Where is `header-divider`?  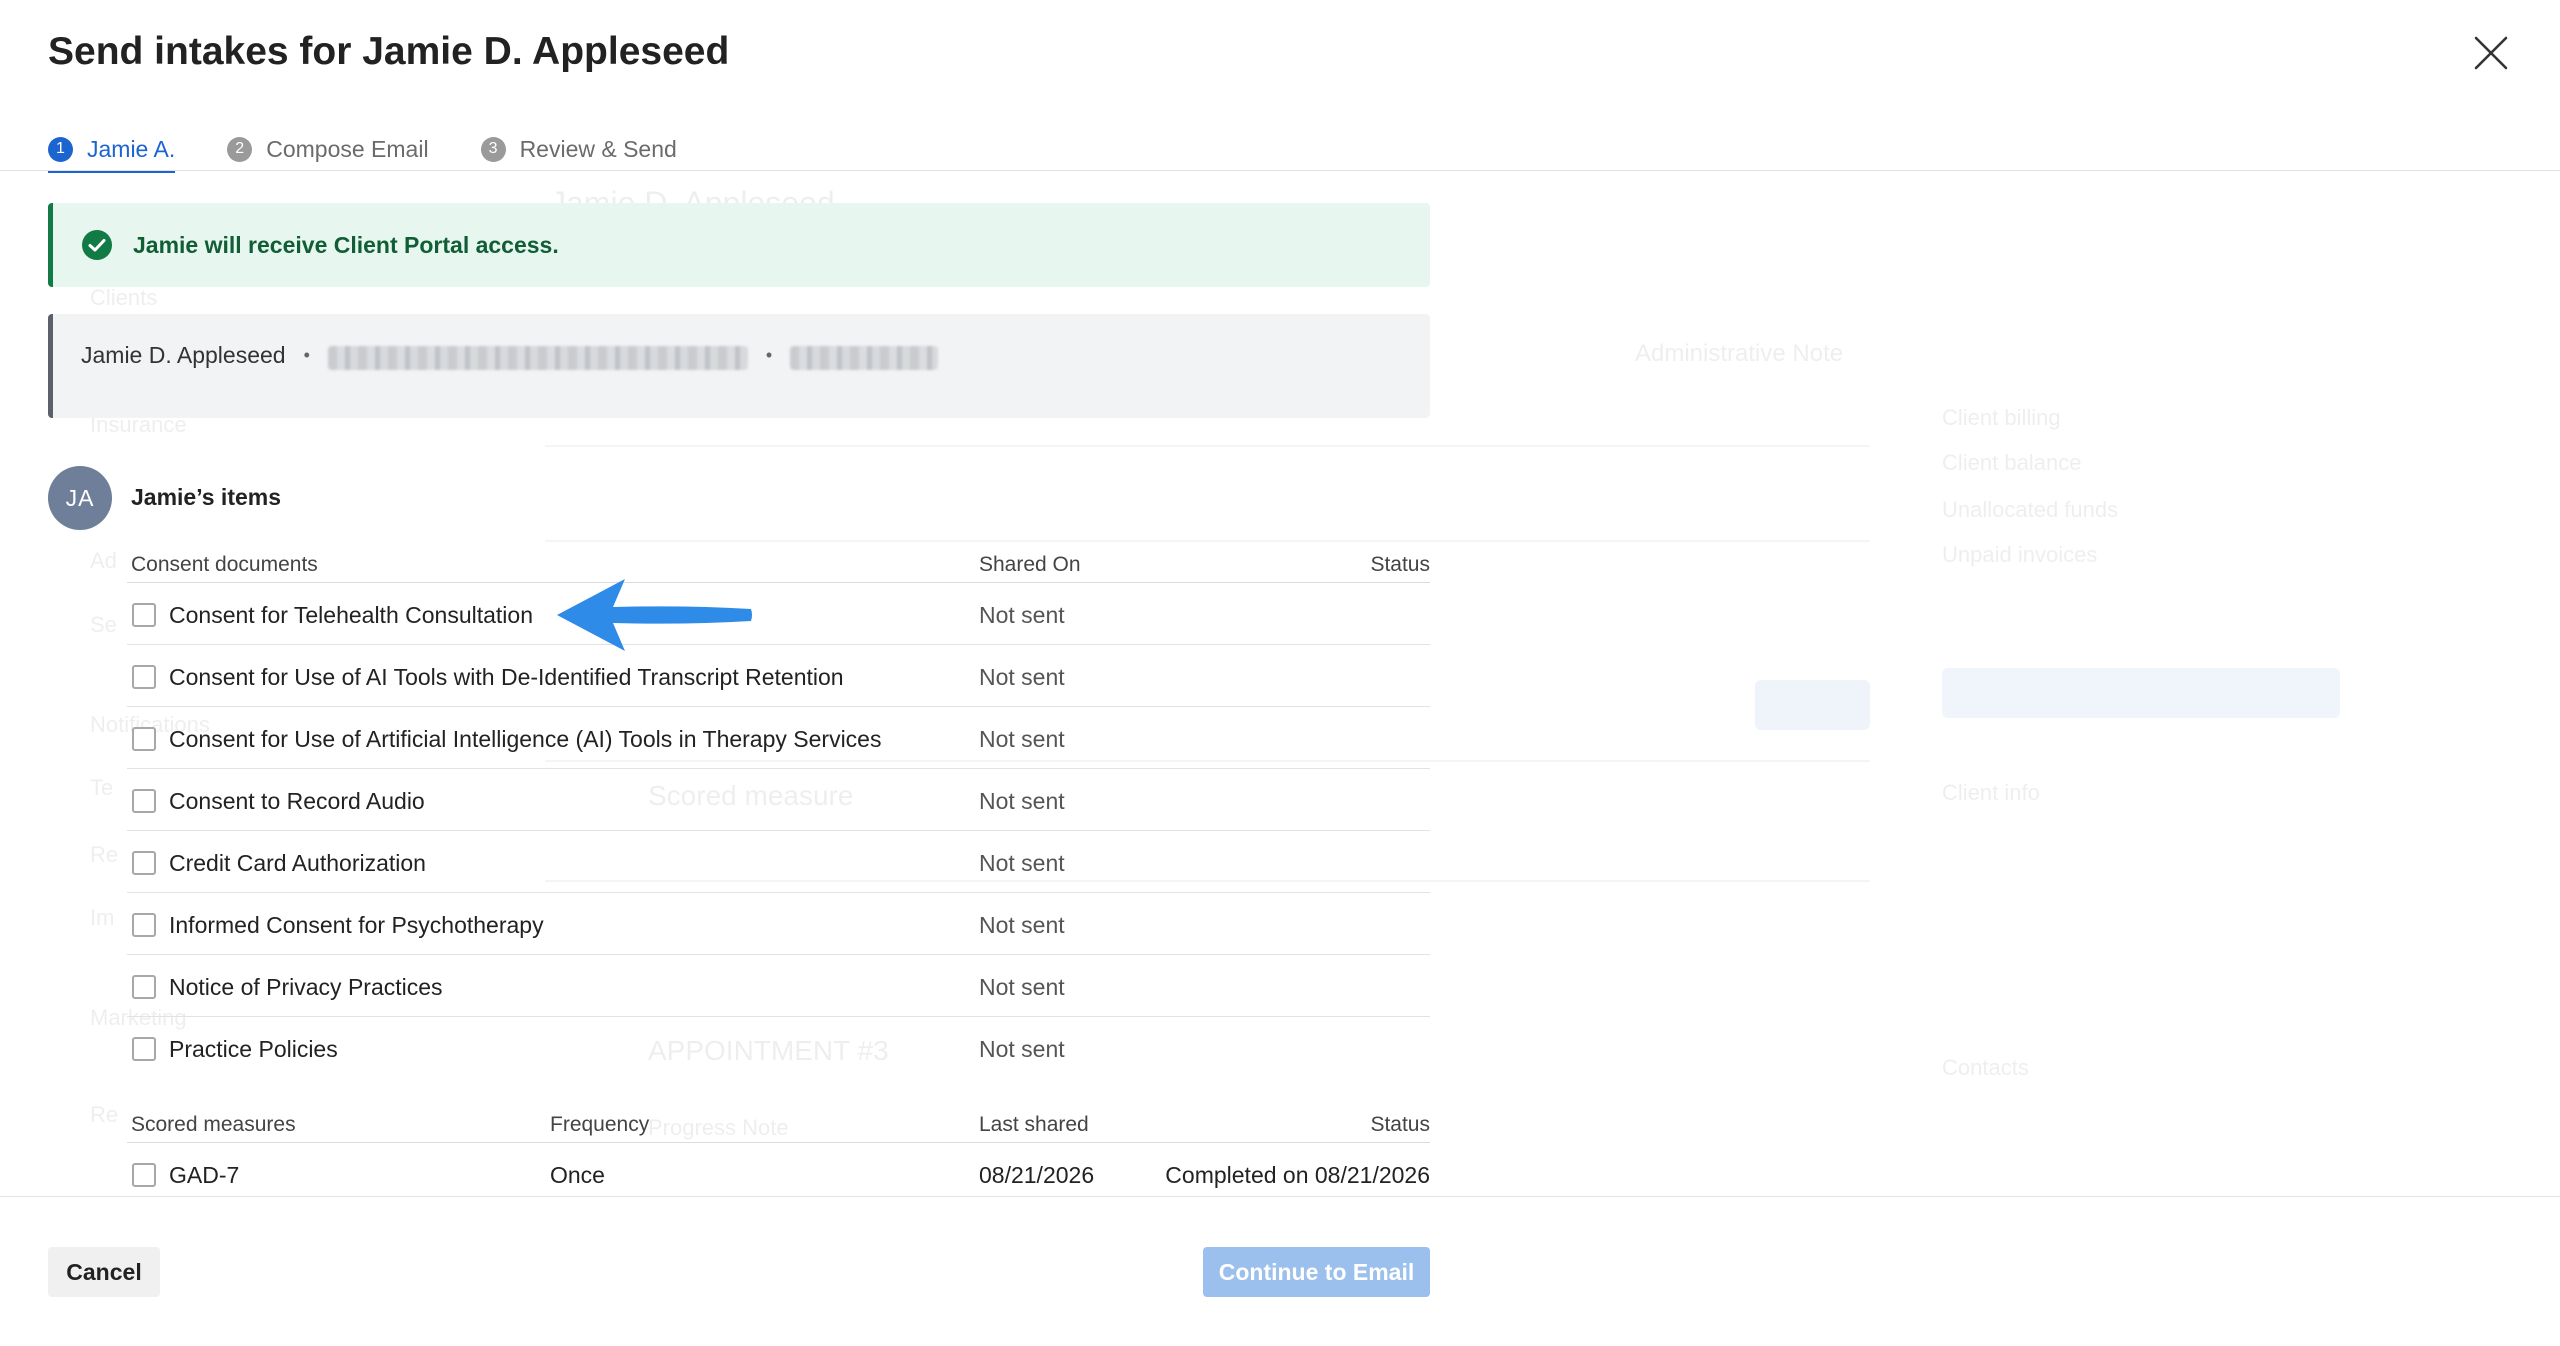 header-divider is located at coordinates (1280, 170).